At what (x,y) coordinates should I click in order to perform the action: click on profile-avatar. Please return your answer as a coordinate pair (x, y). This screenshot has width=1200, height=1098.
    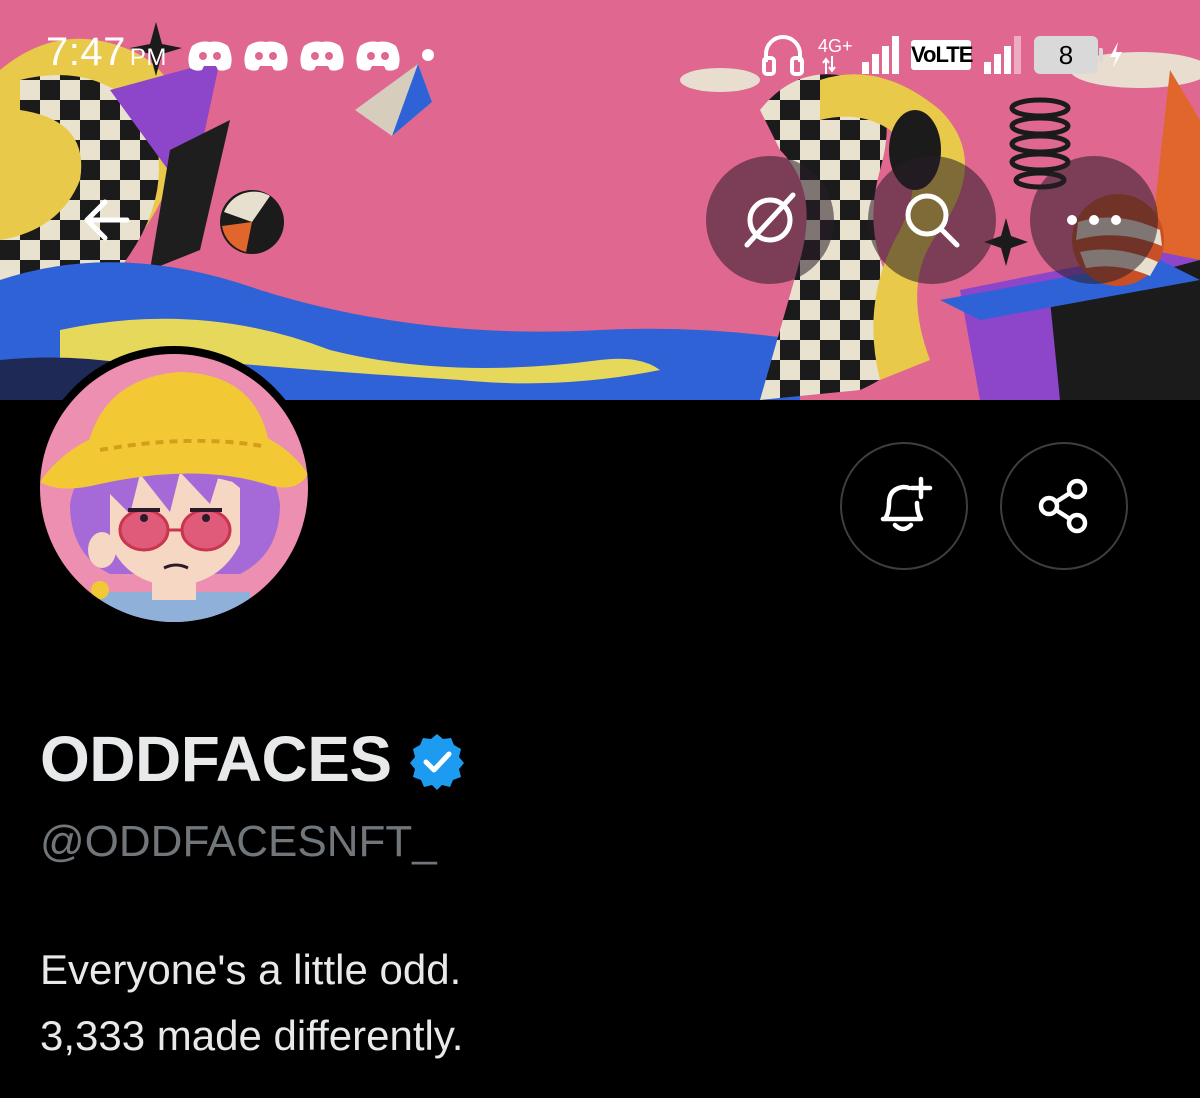
    Looking at the image, I should click on (174, 488).